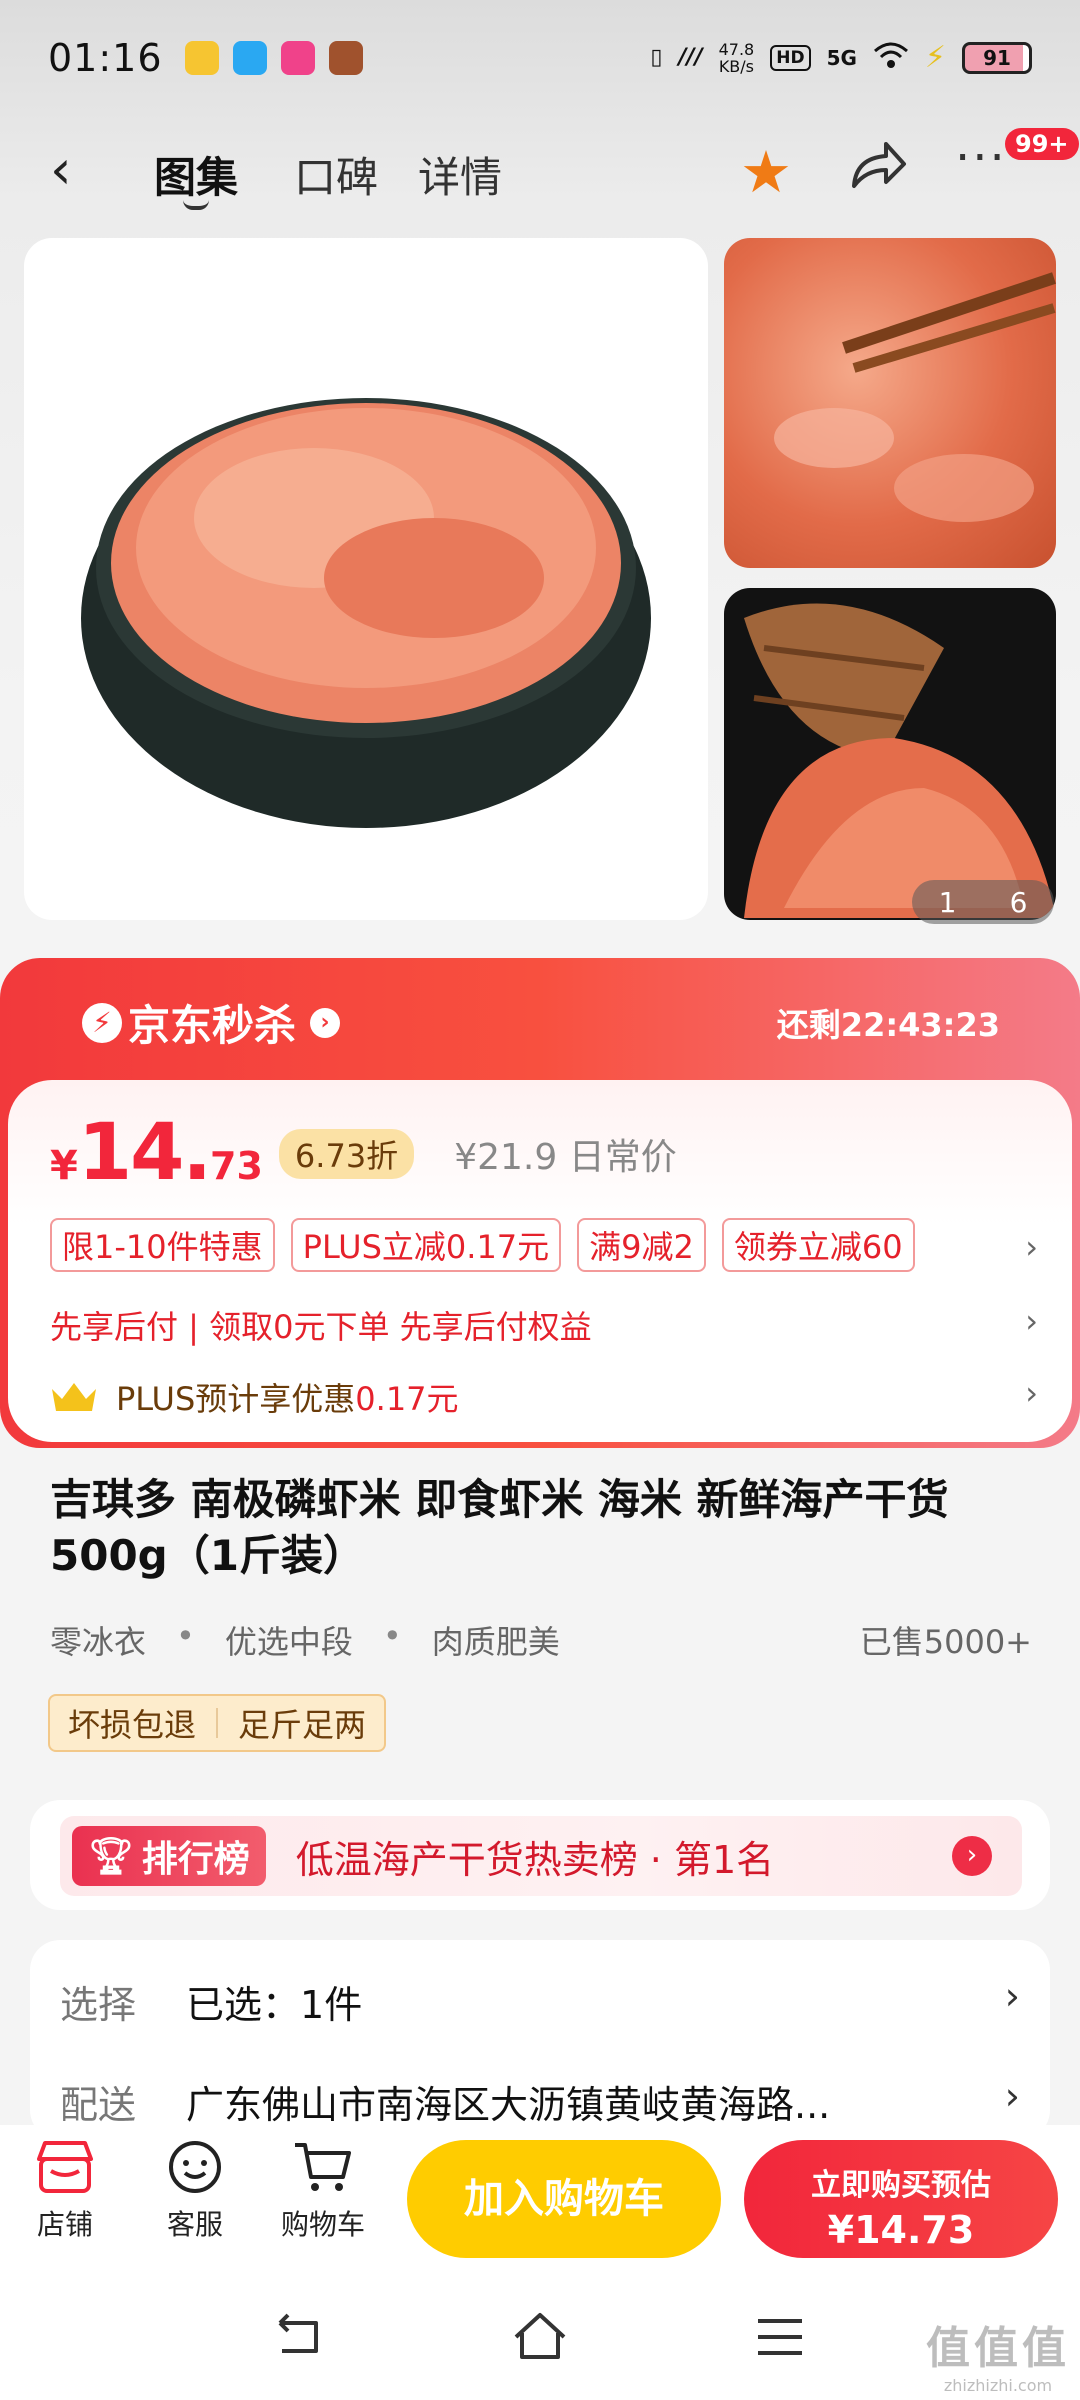 The height and width of the screenshot is (2400, 1080). Describe the element at coordinates (74, 1397) in the screenshot. I see `crown-icon` at that location.